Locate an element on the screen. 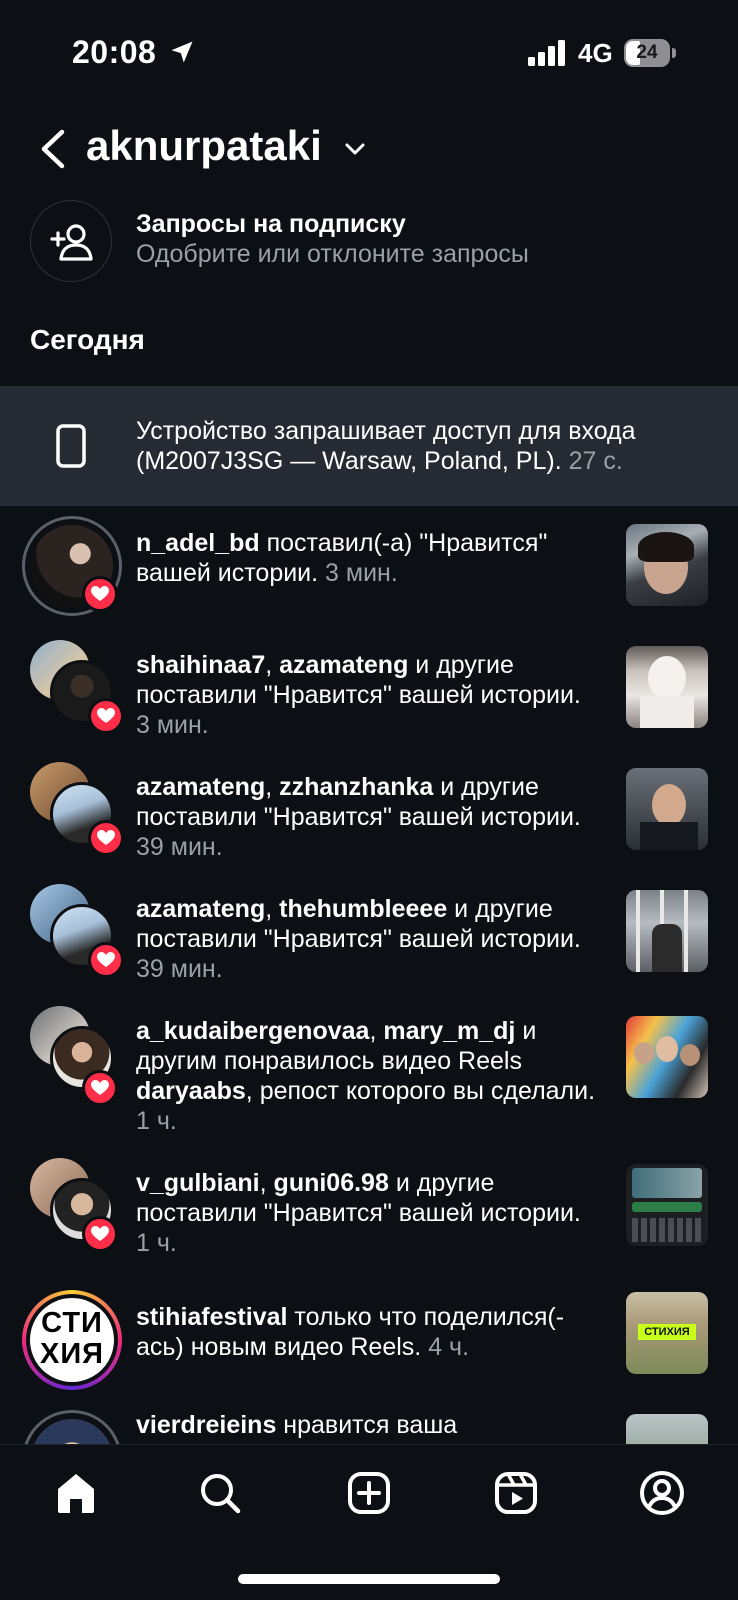 This screenshot has width=738, height=1600. profile-icon is located at coordinates (662, 1493).